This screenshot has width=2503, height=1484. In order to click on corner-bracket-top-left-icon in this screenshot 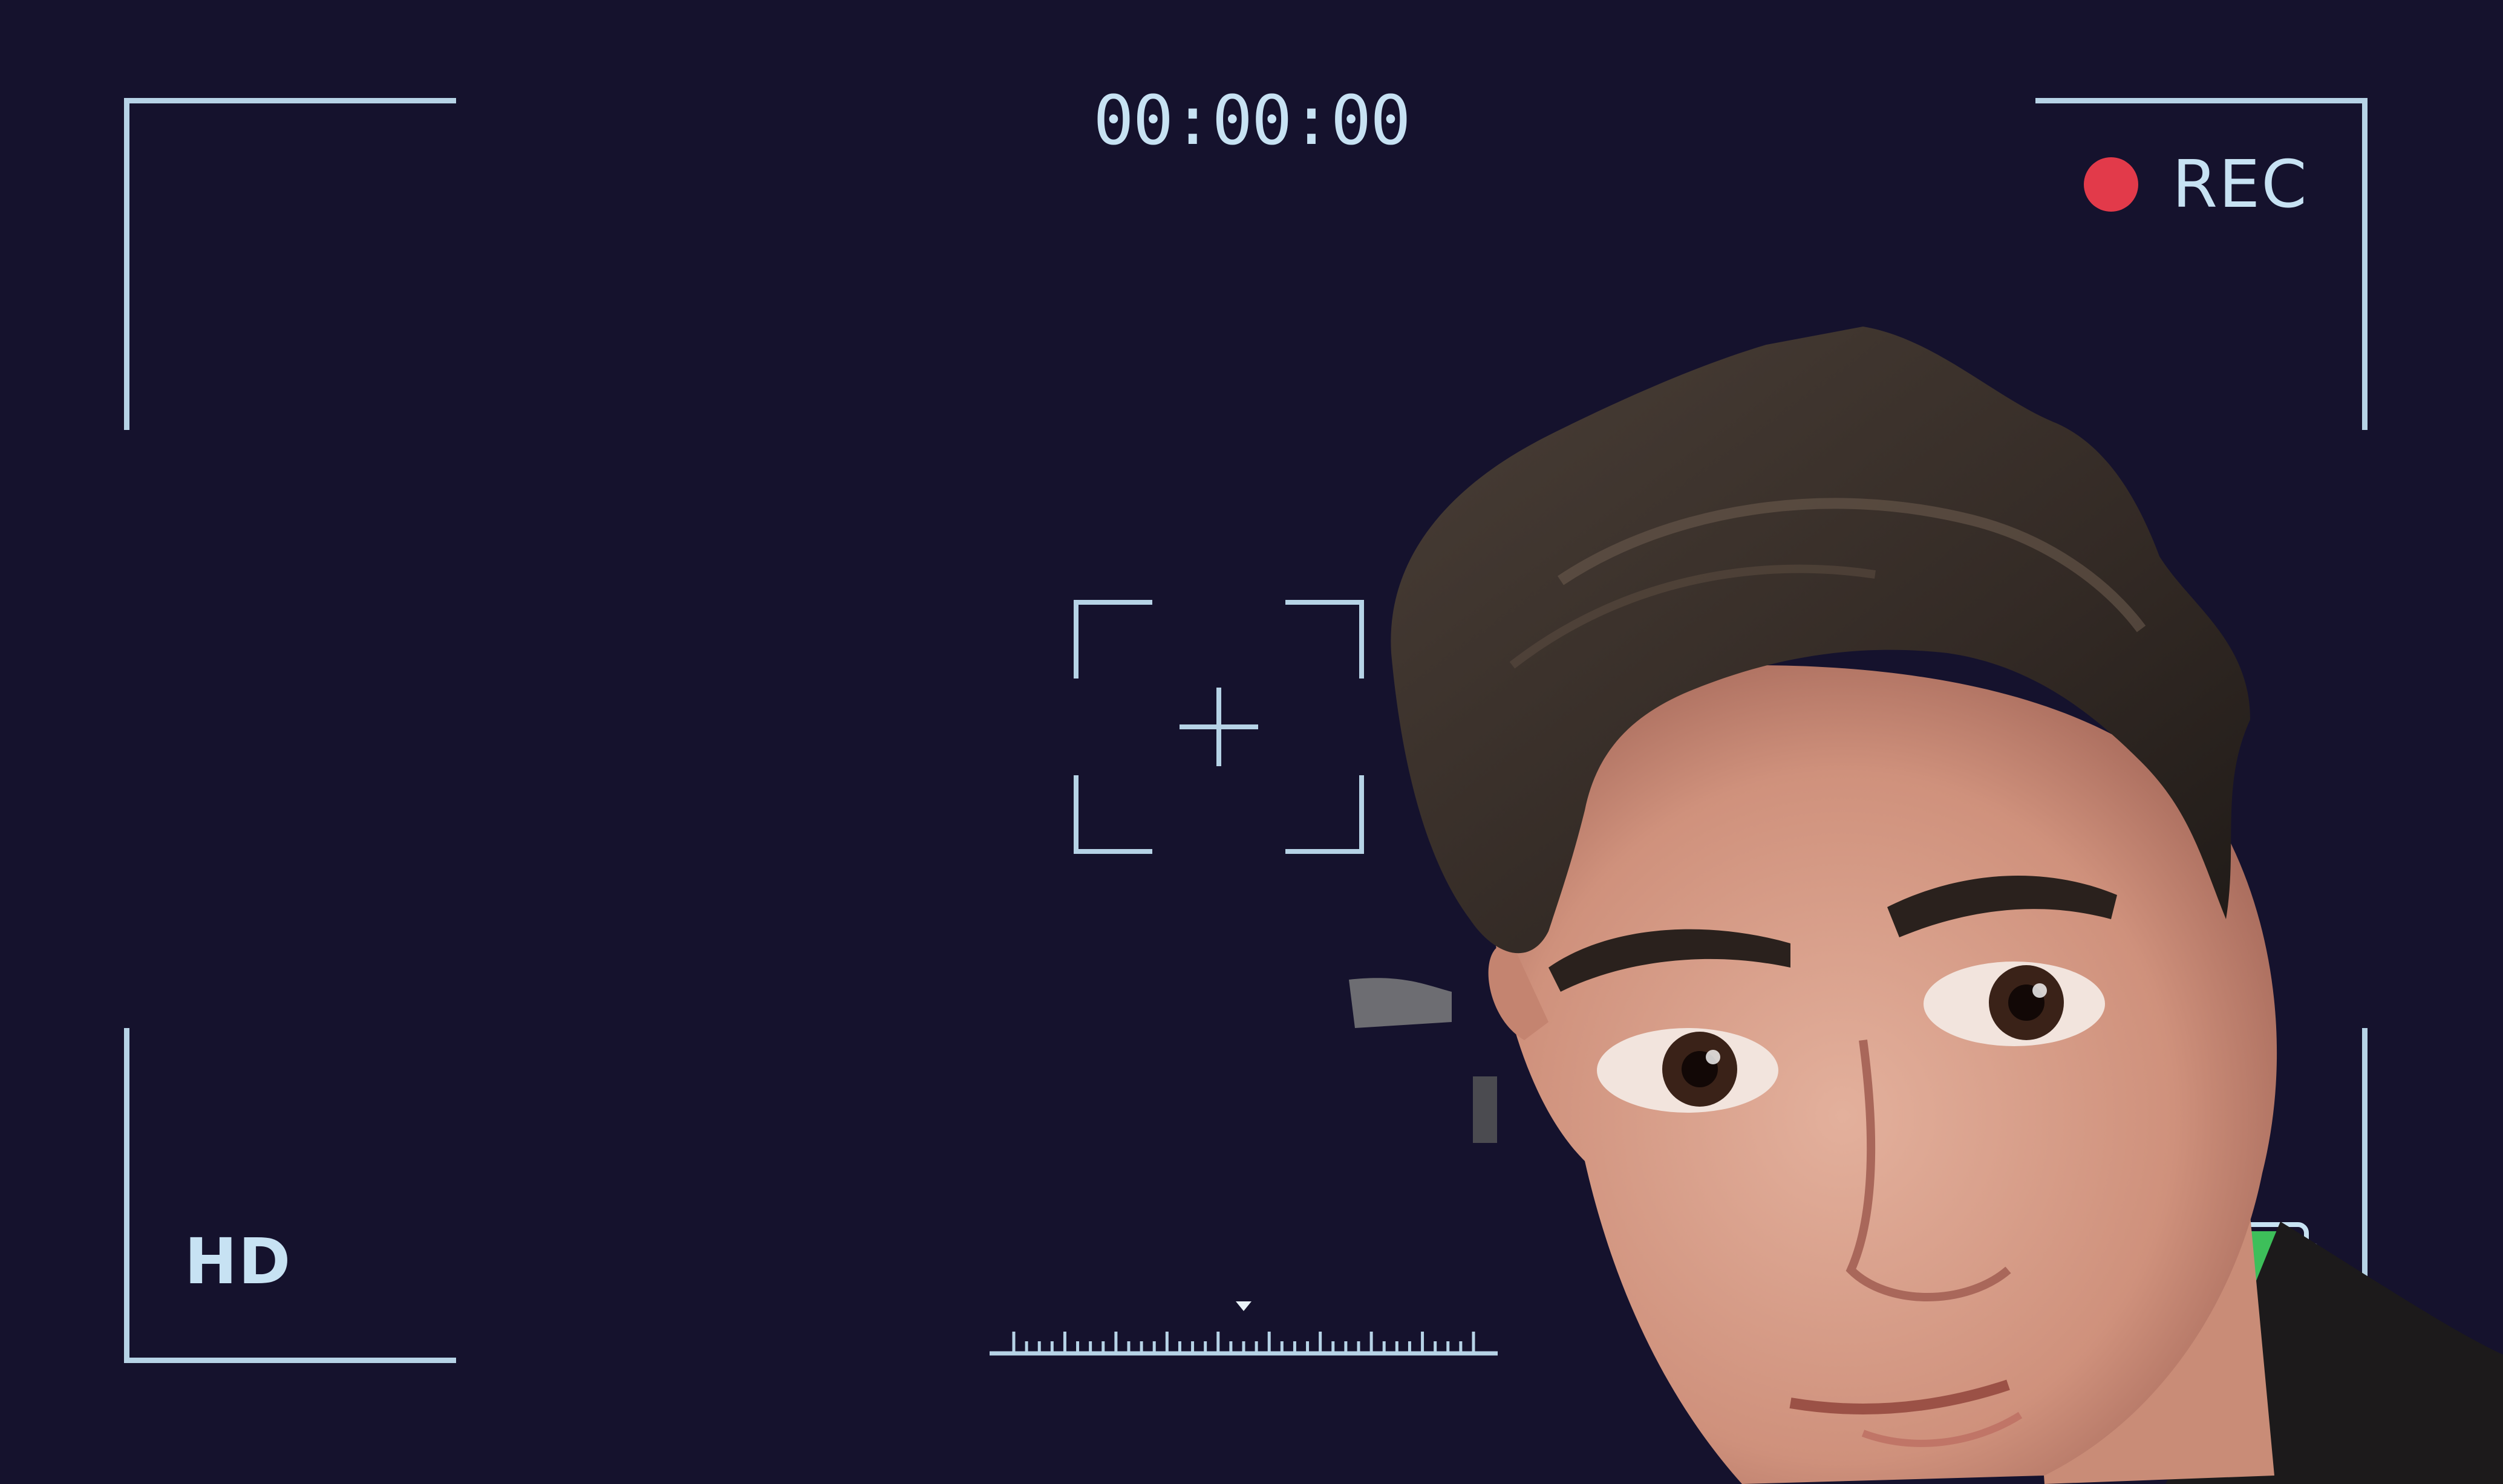, I will do `click(290, 264)`.